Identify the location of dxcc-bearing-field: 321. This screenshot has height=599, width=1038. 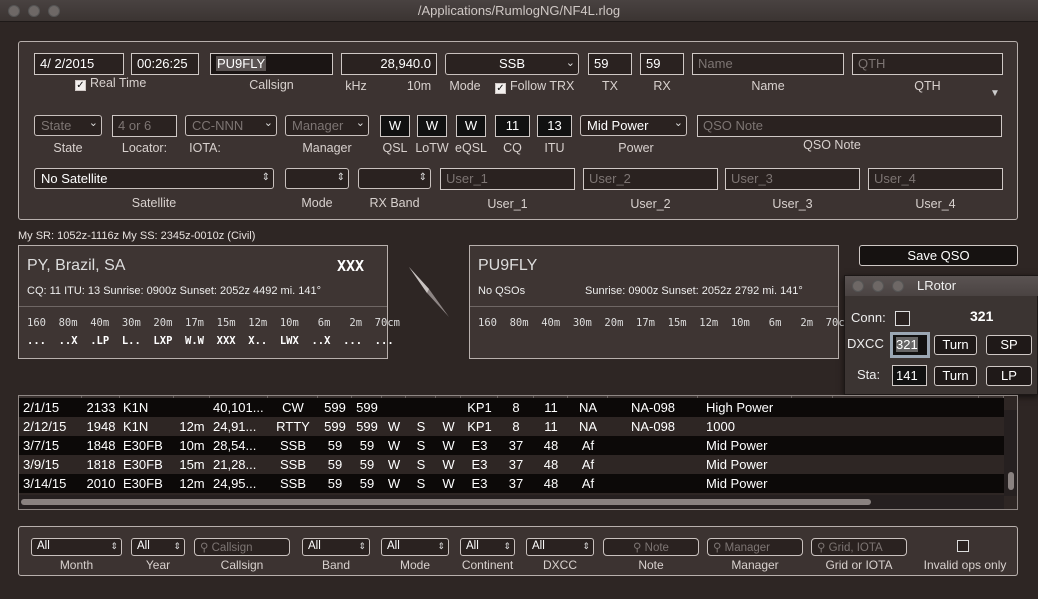
(910, 345).